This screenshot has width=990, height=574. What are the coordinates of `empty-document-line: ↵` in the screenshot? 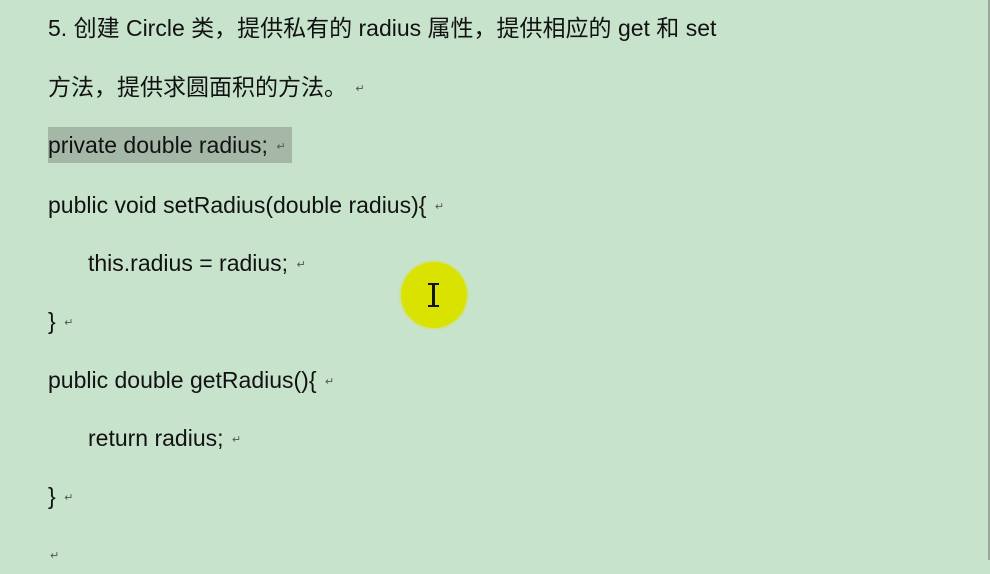 It's located at (53, 554).